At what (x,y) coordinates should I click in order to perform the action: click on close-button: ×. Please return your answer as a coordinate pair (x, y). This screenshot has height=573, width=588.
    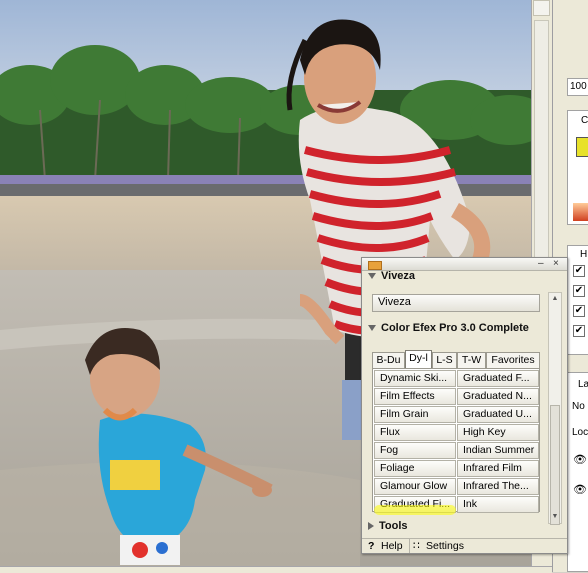
    Looking at the image, I should click on (556, 263).